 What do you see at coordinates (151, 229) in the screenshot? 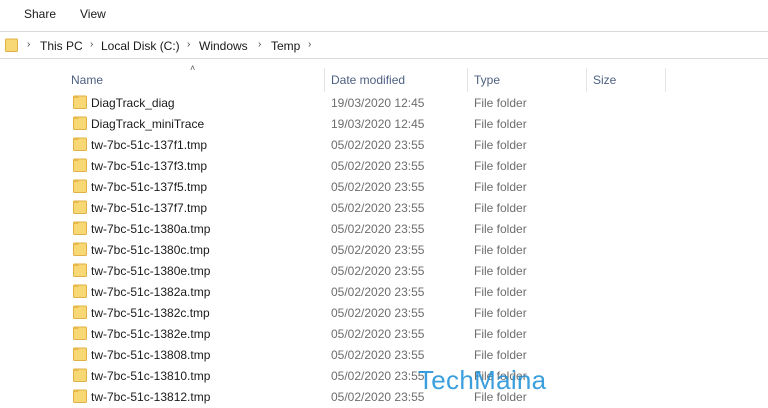
I see `file-name: tw-7bc-51c-1380a.tmp` at bounding box center [151, 229].